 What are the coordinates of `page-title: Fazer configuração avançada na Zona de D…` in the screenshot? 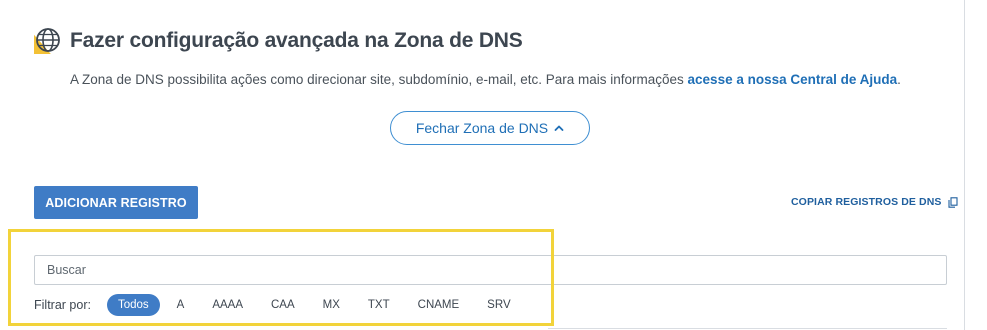 It's located at (296, 40).